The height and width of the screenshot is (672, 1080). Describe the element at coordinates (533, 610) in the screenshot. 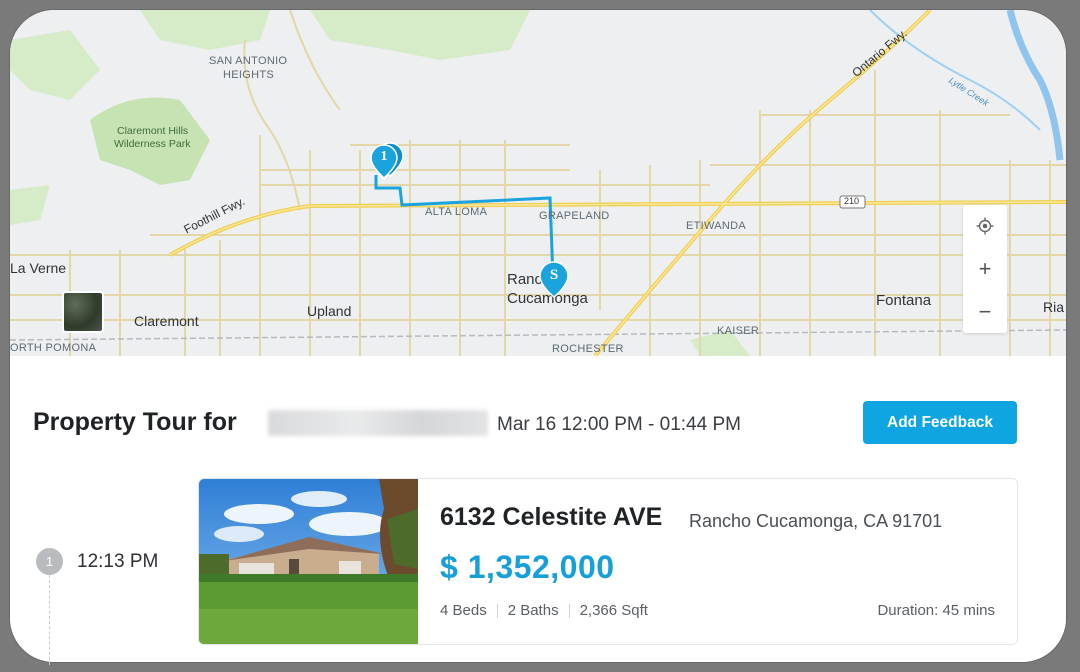

I see `baths-count: 2 Baths` at that location.